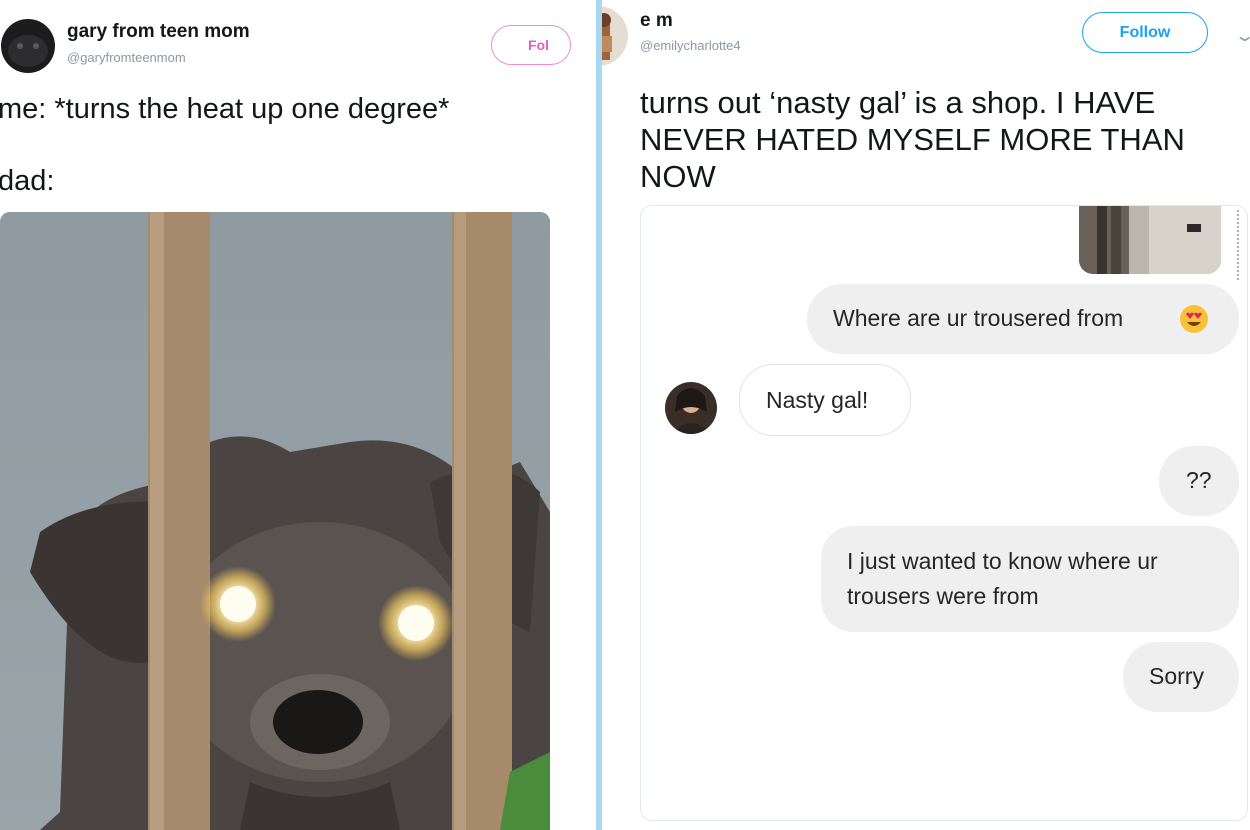  What do you see at coordinates (1242, 36) in the screenshot?
I see `chevron-down-icon: ⌄` at bounding box center [1242, 36].